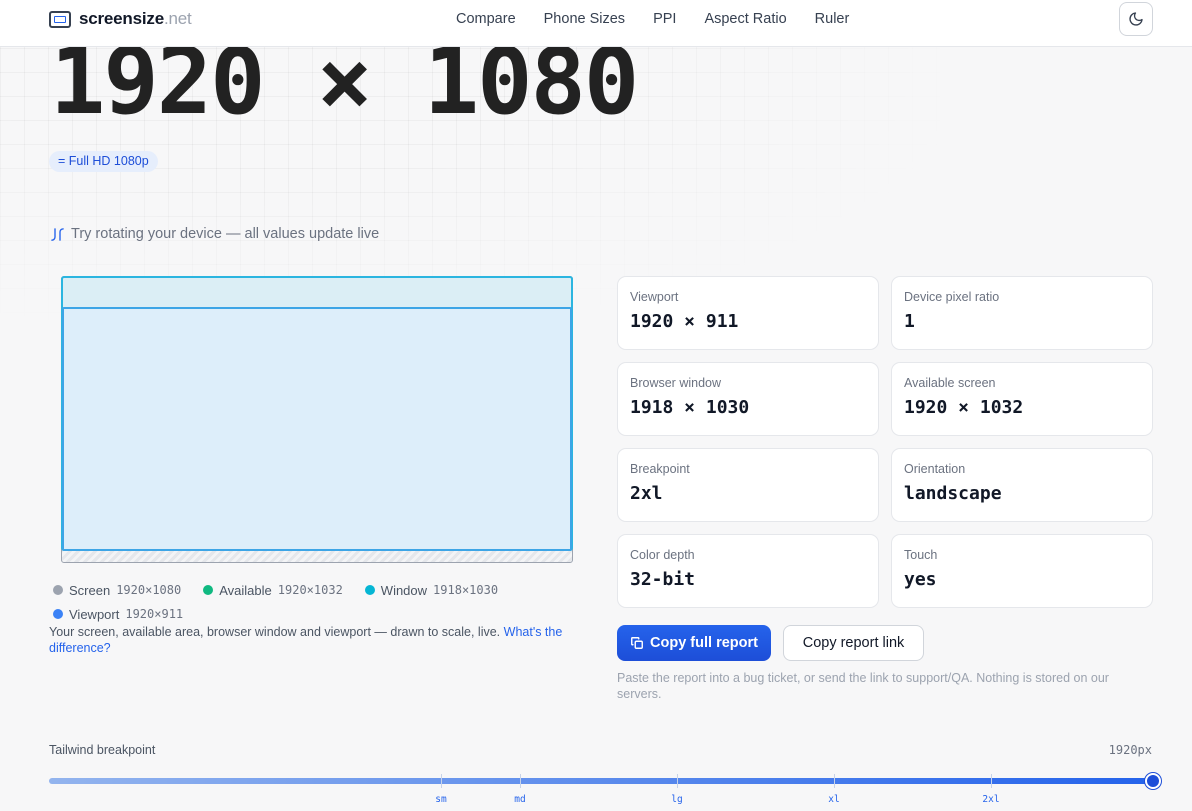 This screenshot has height=811, width=1192. Describe the element at coordinates (909, 321) in the screenshot. I see `stat-value: 1` at that location.